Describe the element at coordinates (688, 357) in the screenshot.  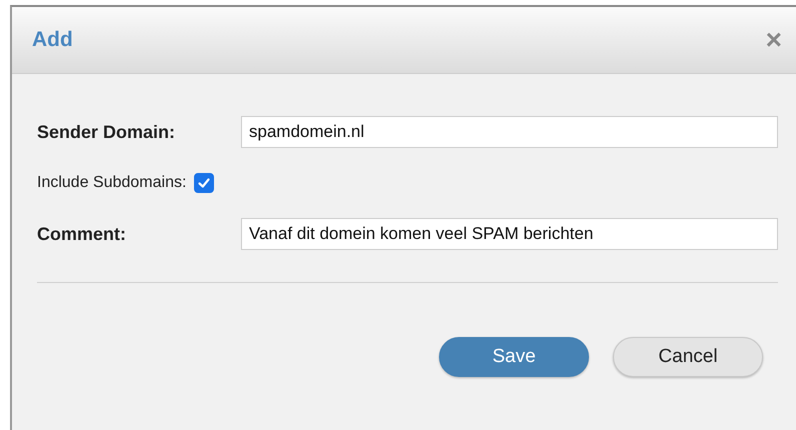
I see `cancel-button: Cancel` at that location.